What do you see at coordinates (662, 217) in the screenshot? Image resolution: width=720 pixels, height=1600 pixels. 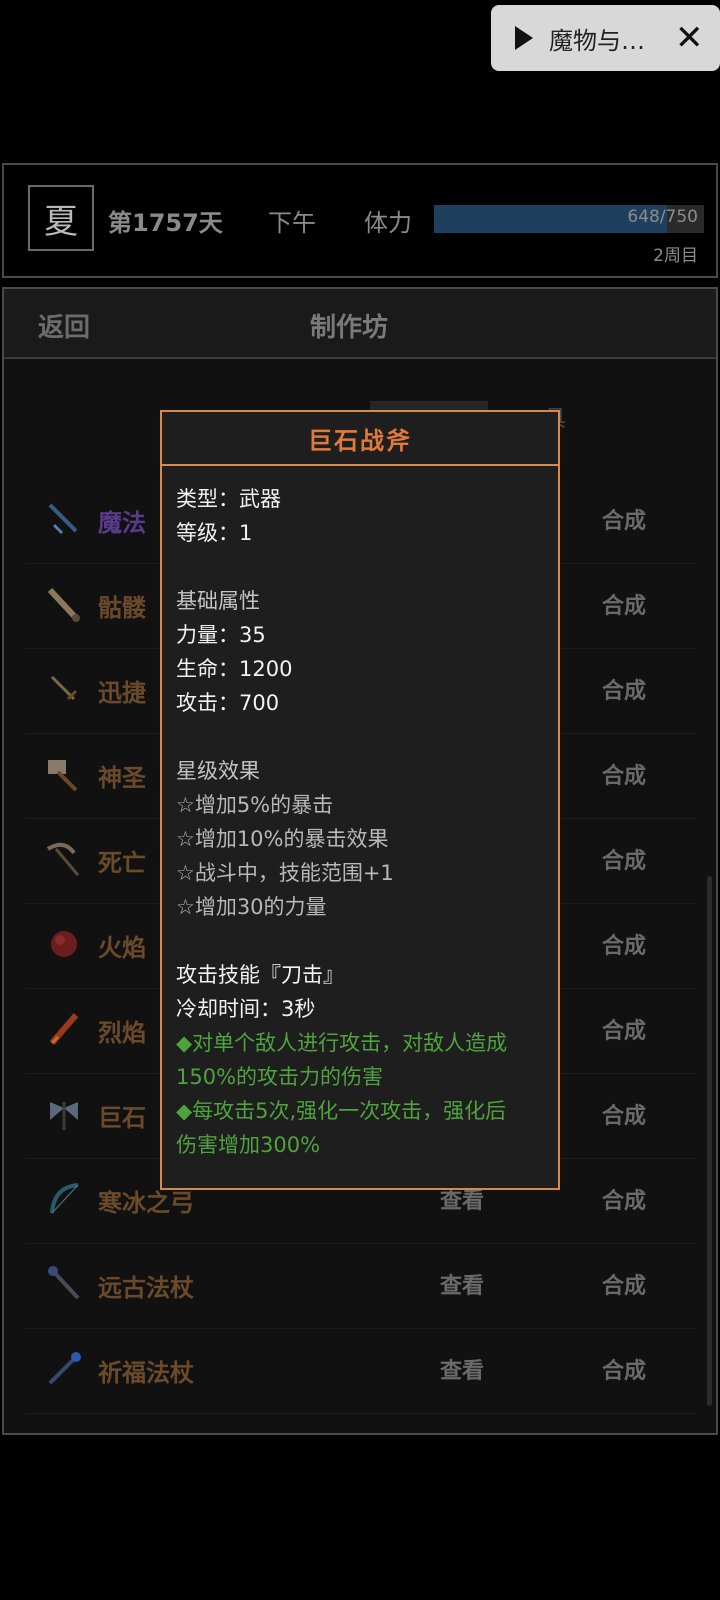 I see `stamina-value: 648/750` at bounding box center [662, 217].